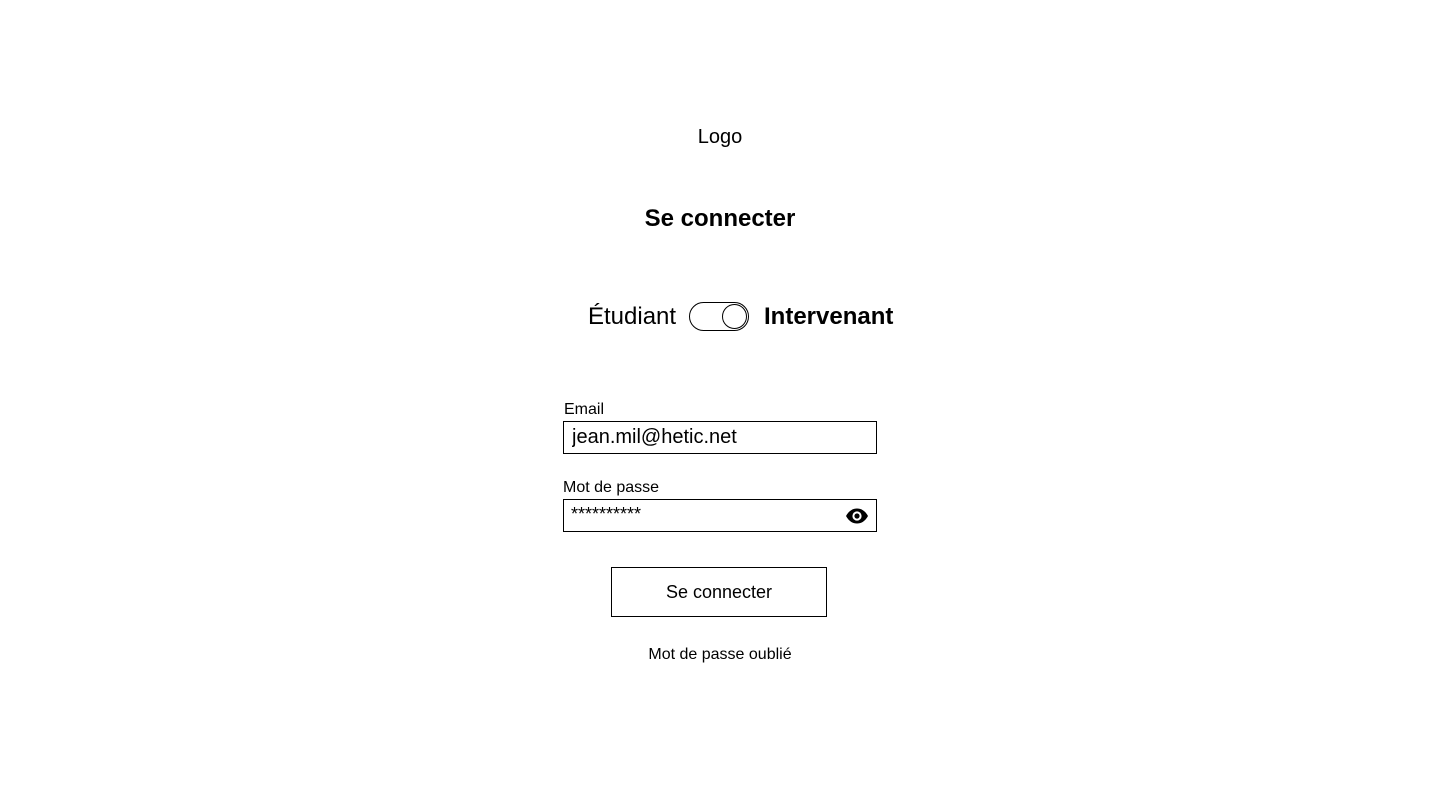 This screenshot has height=800, width=1440. I want to click on email-field-container, so click(720, 437).